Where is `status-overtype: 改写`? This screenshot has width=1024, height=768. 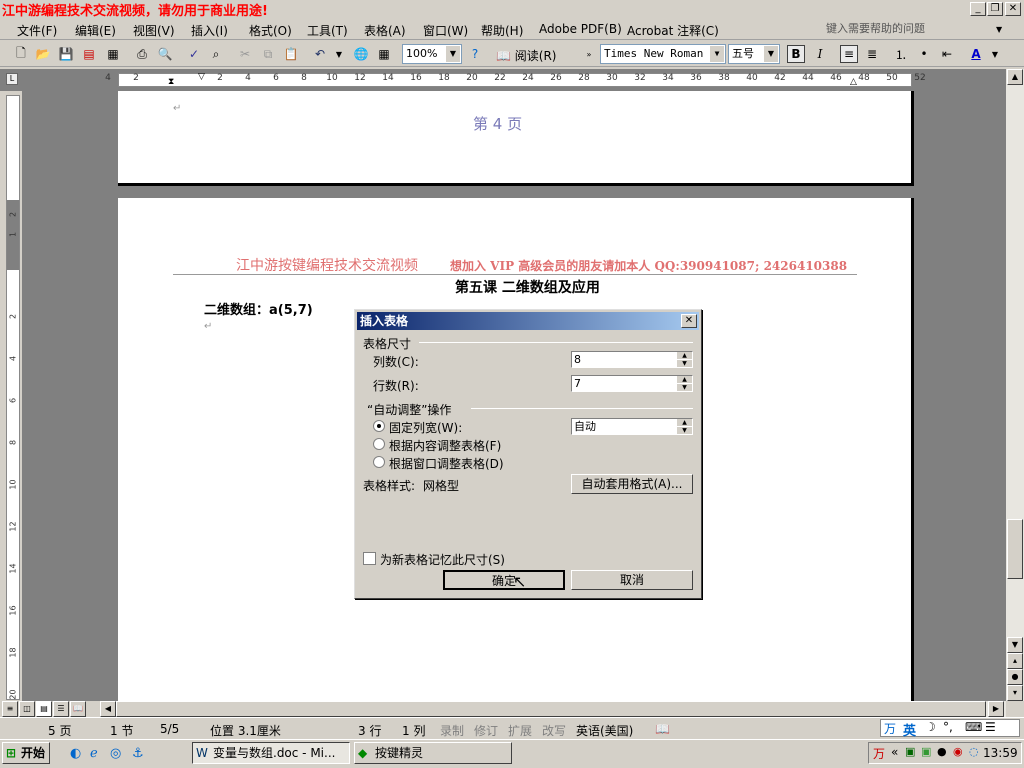 status-overtype: 改写 is located at coordinates (554, 730).